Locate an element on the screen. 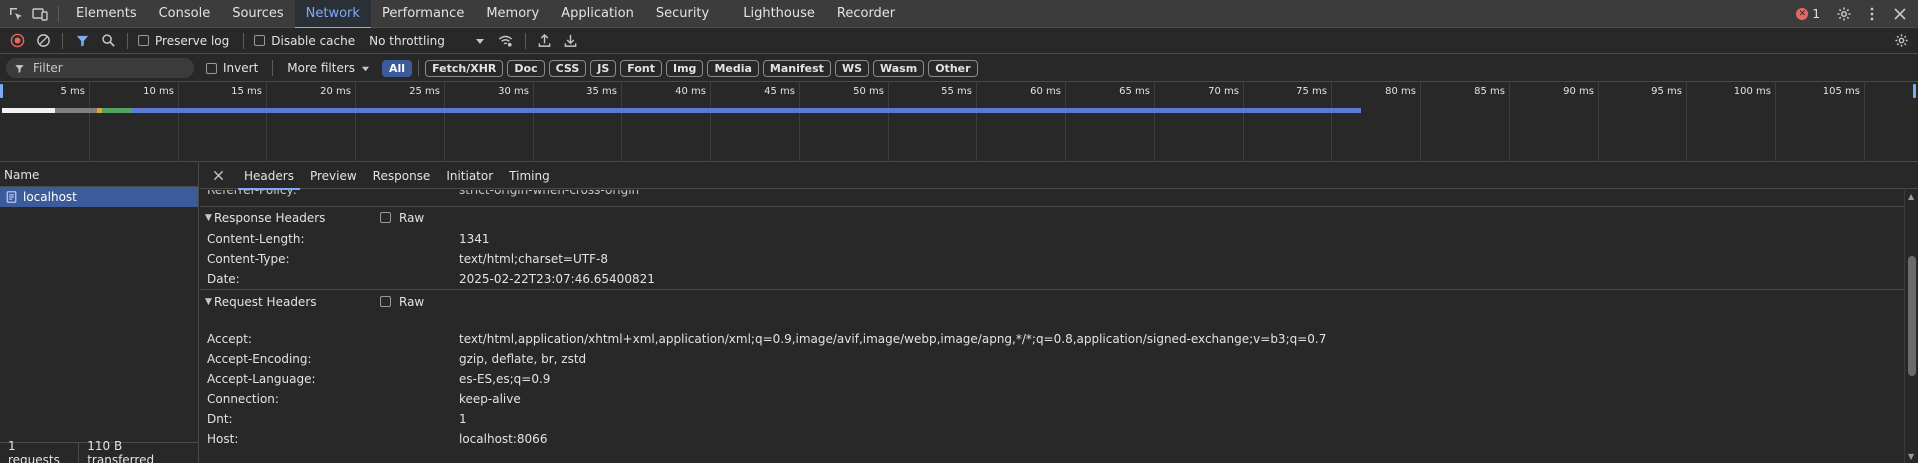 The width and height of the screenshot is (1918, 463). timeline-tick-label: 25 ms is located at coordinates (424, 91).